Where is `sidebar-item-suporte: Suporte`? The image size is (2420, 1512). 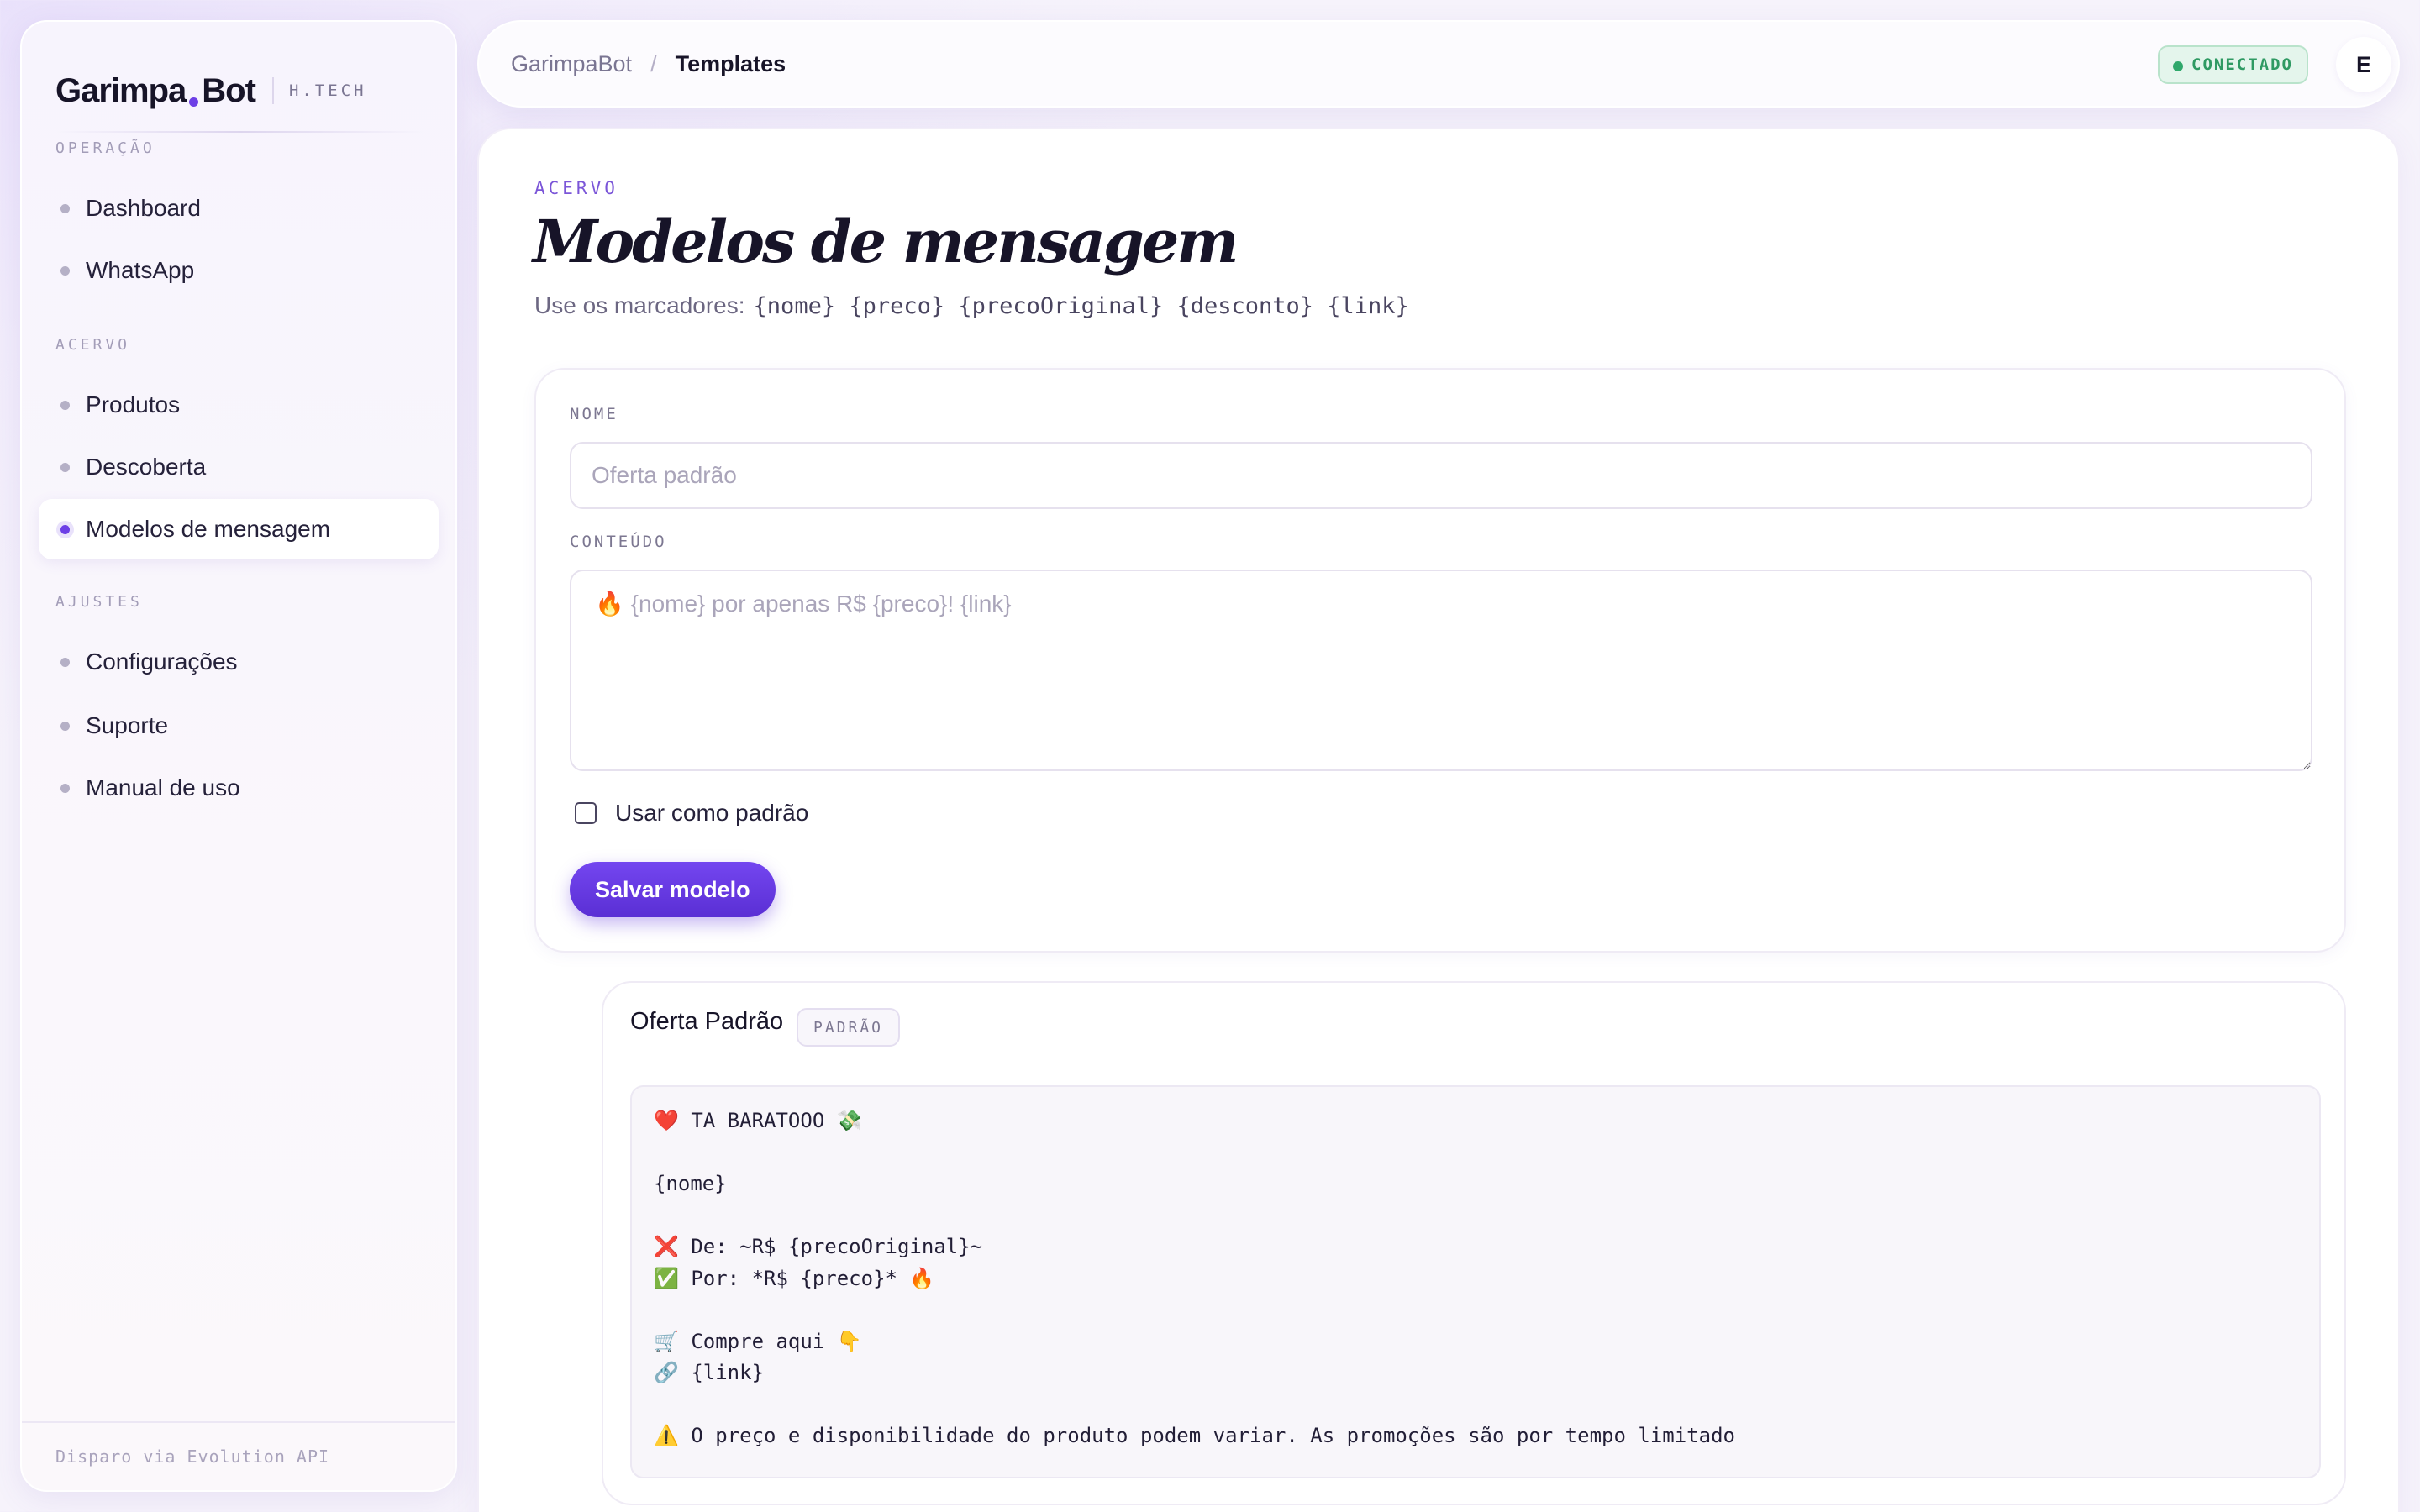 sidebar-item-suporte: Suporte is located at coordinates (239, 726).